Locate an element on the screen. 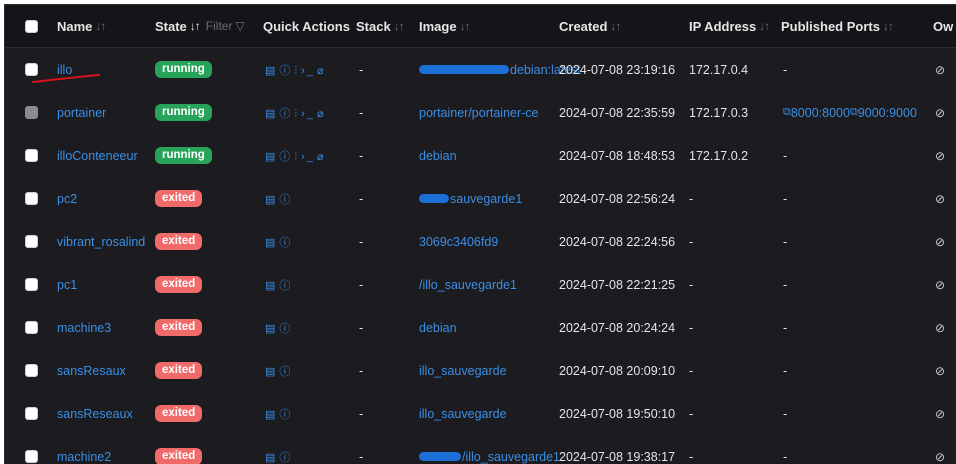  container-name-cell: vibrant_rosalind is located at coordinates (101, 241).